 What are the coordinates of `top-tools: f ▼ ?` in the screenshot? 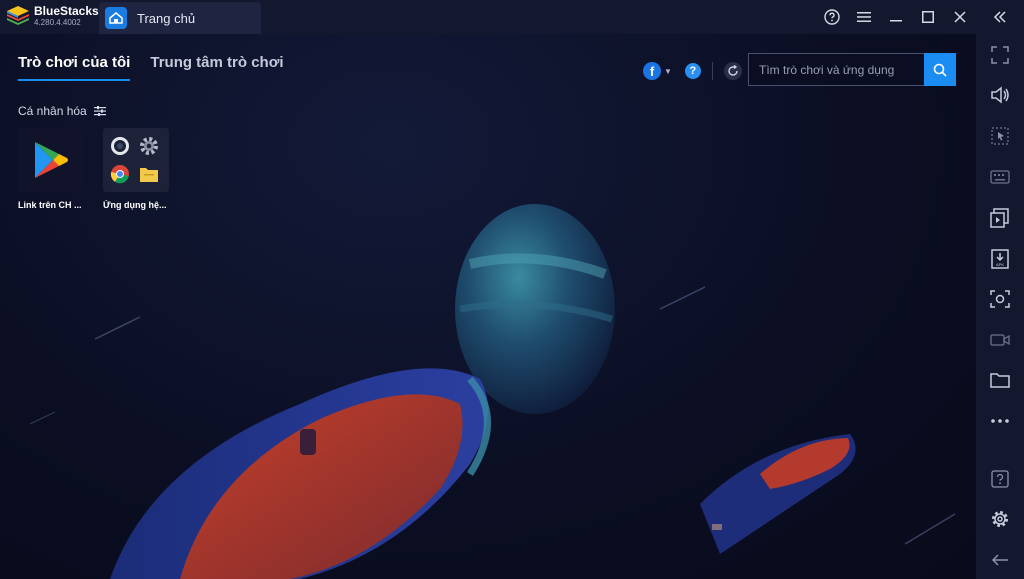 It's located at (692, 71).